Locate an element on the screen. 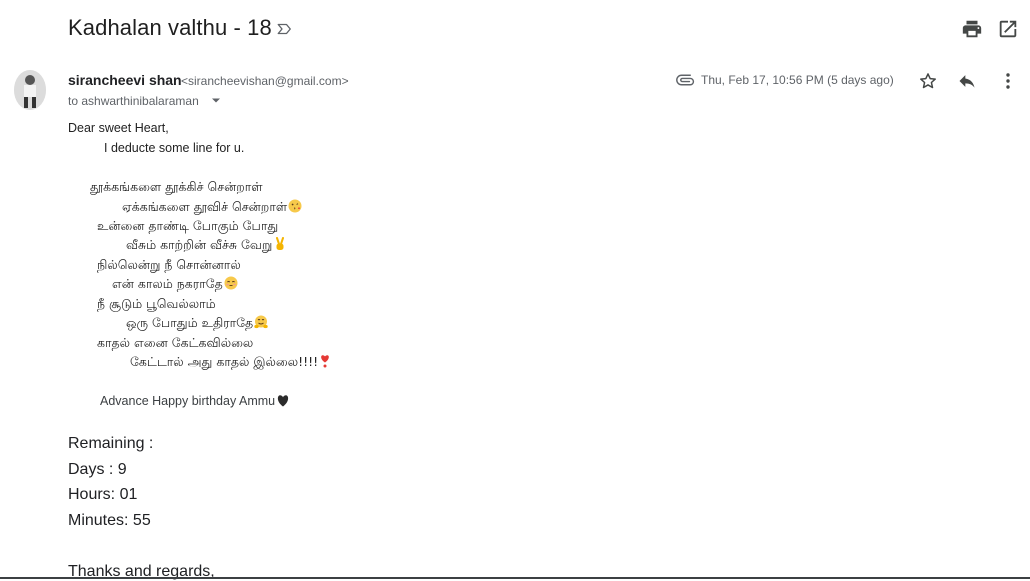  poem-line: கேட்டால் அது காதல் இல்லை!!!! is located at coordinates (230, 362).